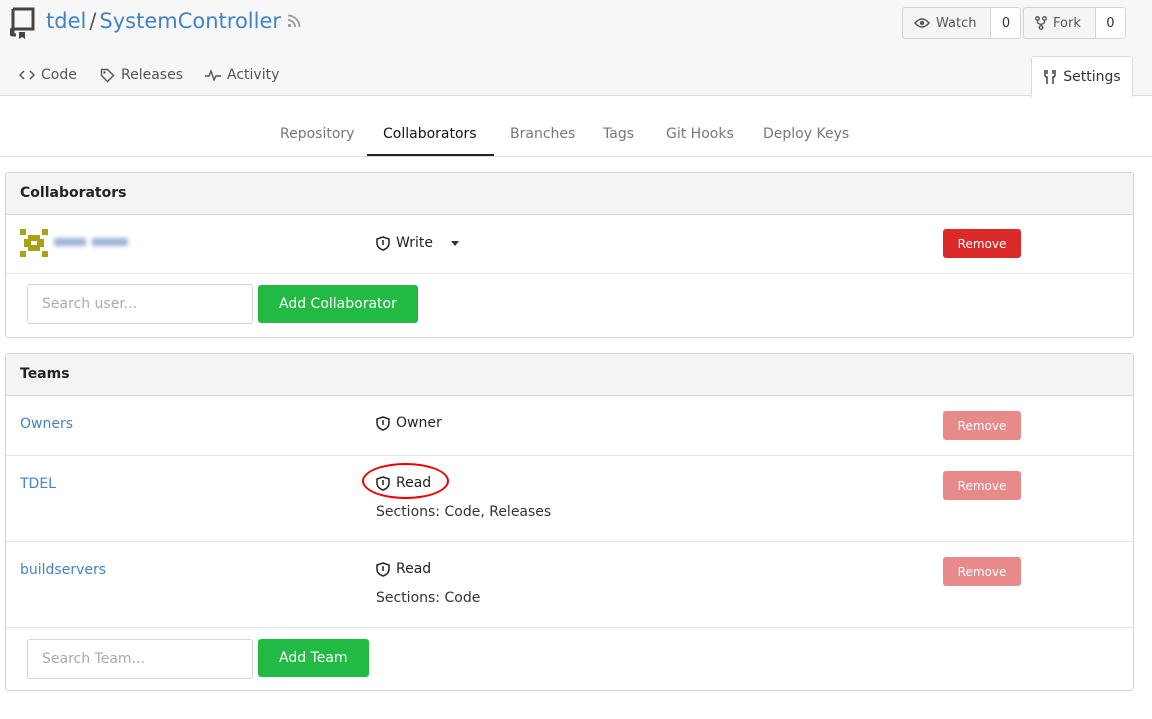  I want to click on watch-button: Watch 0, so click(962, 23).